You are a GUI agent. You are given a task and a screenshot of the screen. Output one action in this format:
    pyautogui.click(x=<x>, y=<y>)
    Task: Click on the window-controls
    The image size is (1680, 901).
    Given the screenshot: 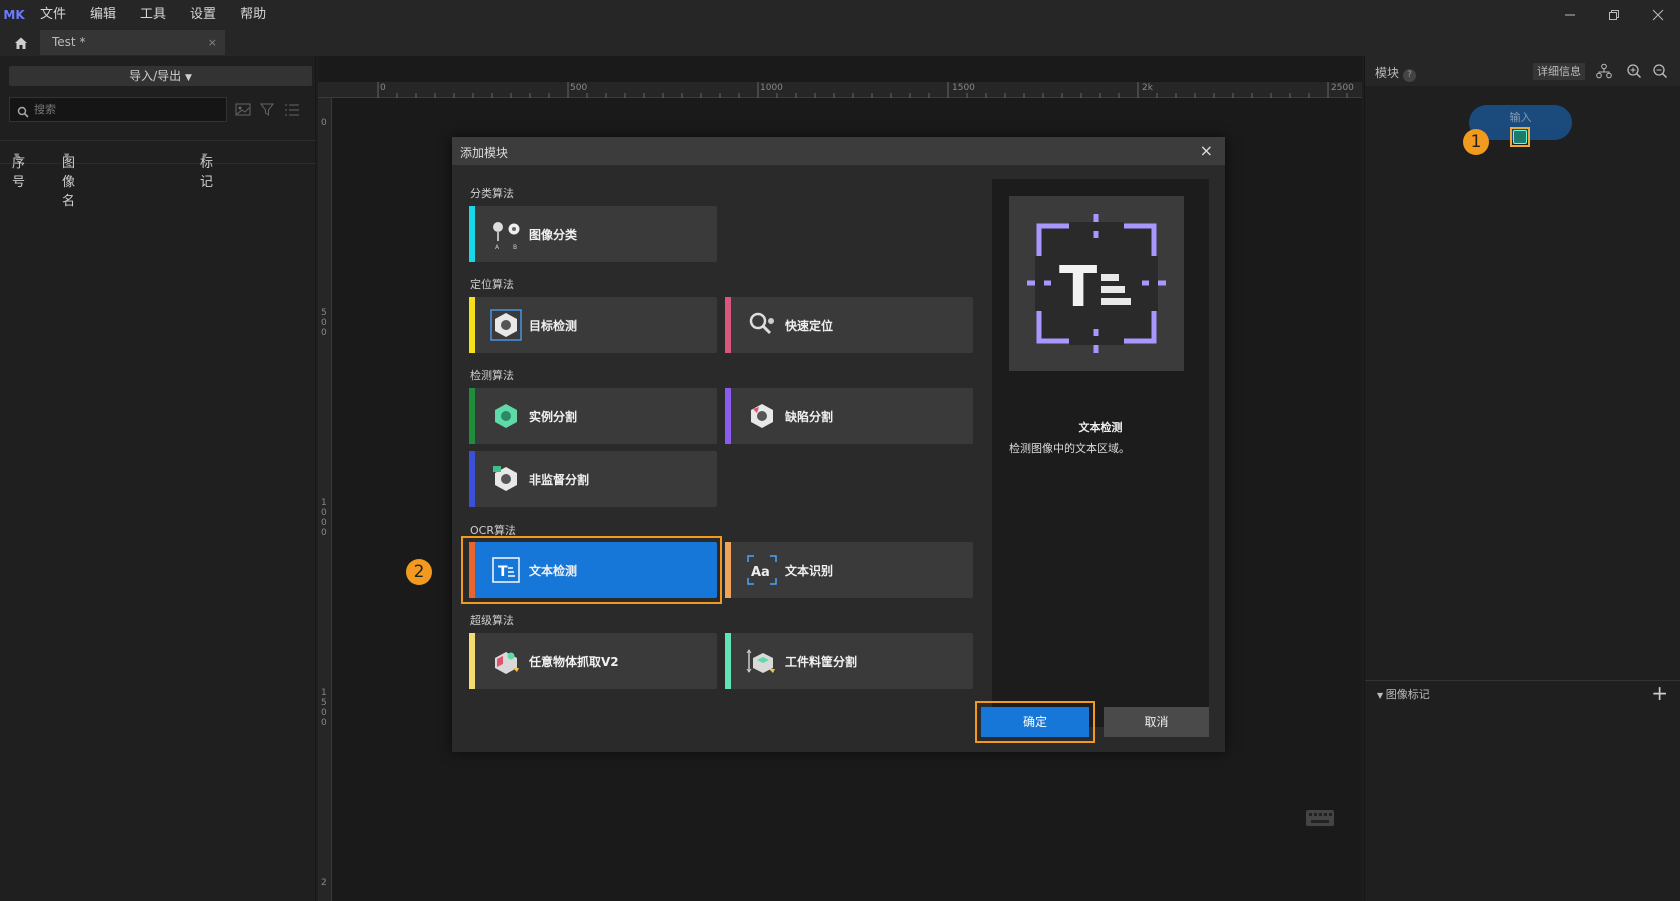 What is the action you would take?
    pyautogui.click(x=1614, y=14)
    